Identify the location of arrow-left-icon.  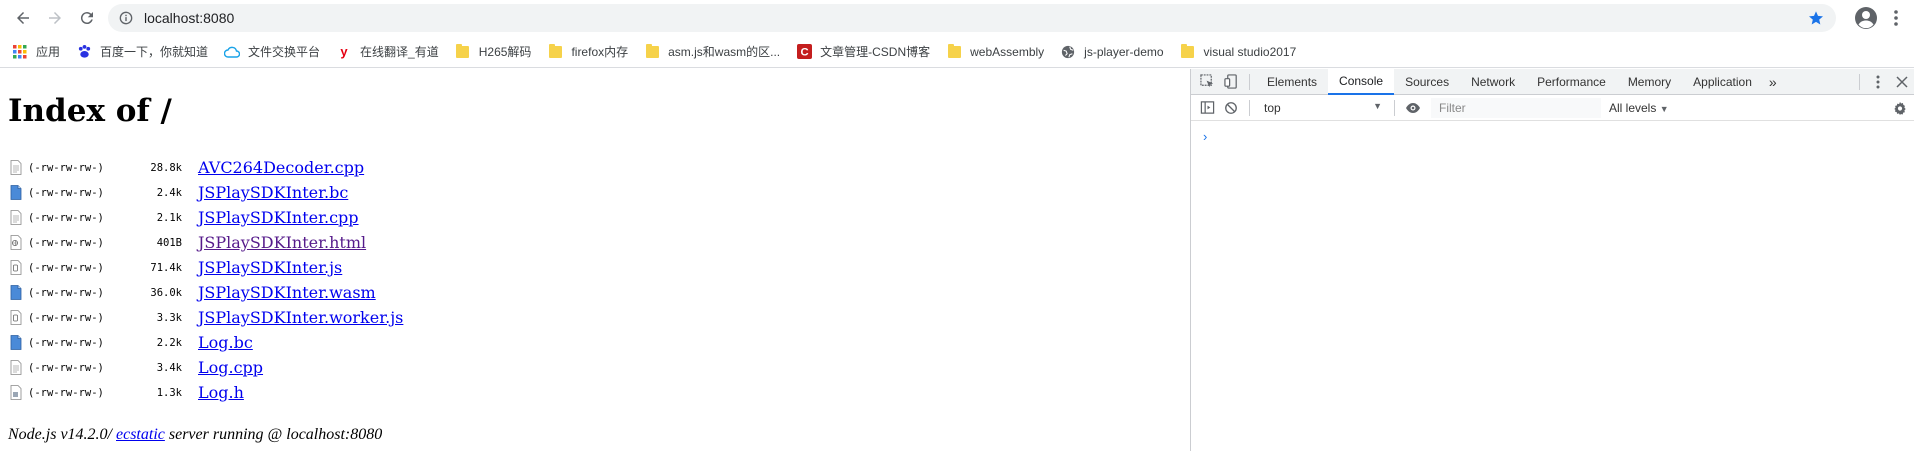
(23, 18).